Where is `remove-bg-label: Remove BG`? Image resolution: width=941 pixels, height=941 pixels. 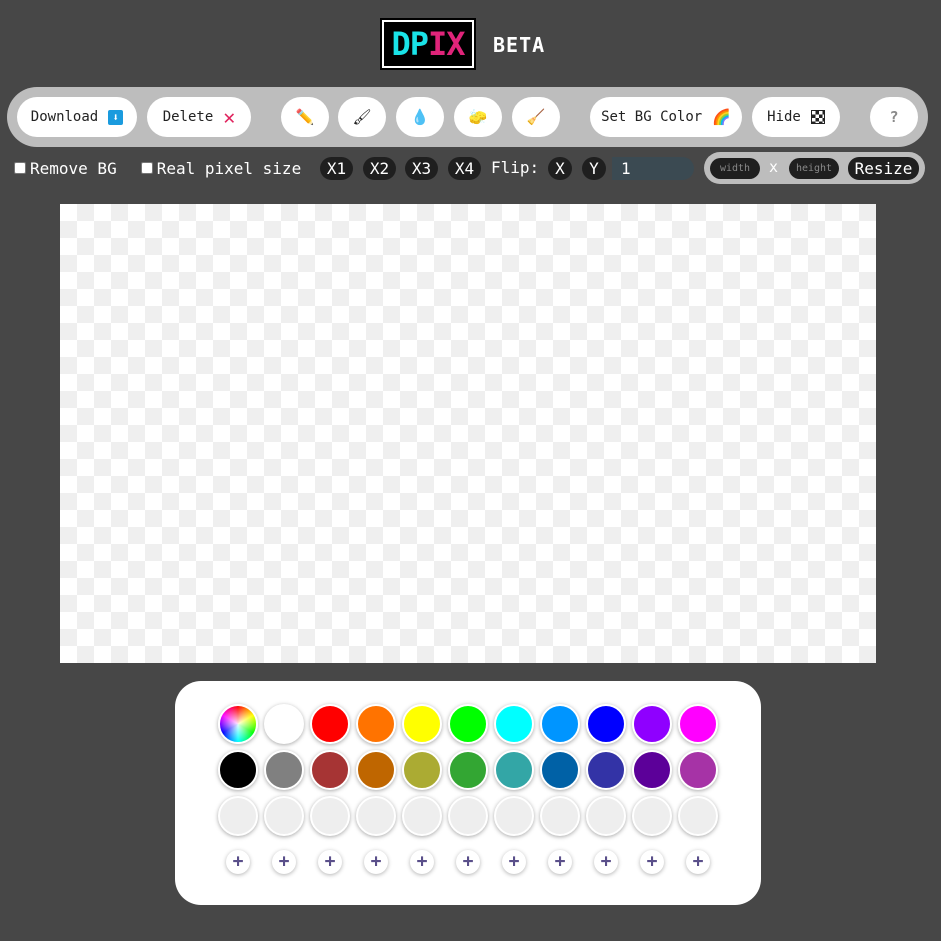 remove-bg-label: Remove BG is located at coordinates (73, 168).